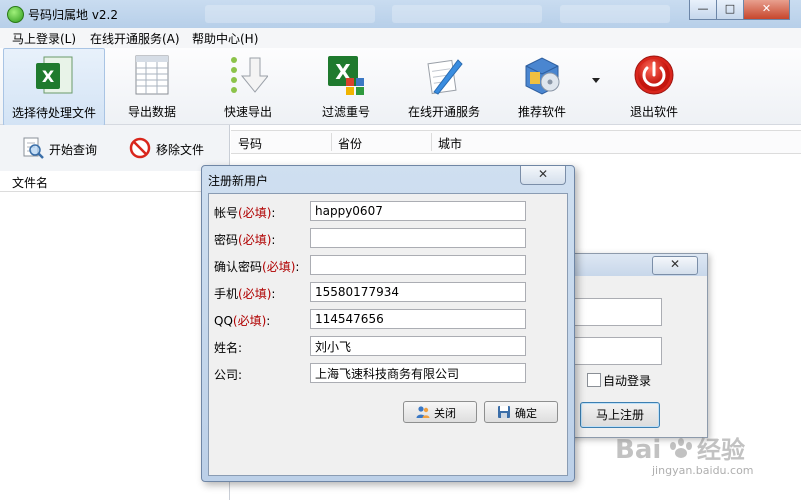 Image resolution: width=801 pixels, height=500 pixels. Describe the element at coordinates (15, 14) in the screenshot. I see `app-logo-icon` at that location.